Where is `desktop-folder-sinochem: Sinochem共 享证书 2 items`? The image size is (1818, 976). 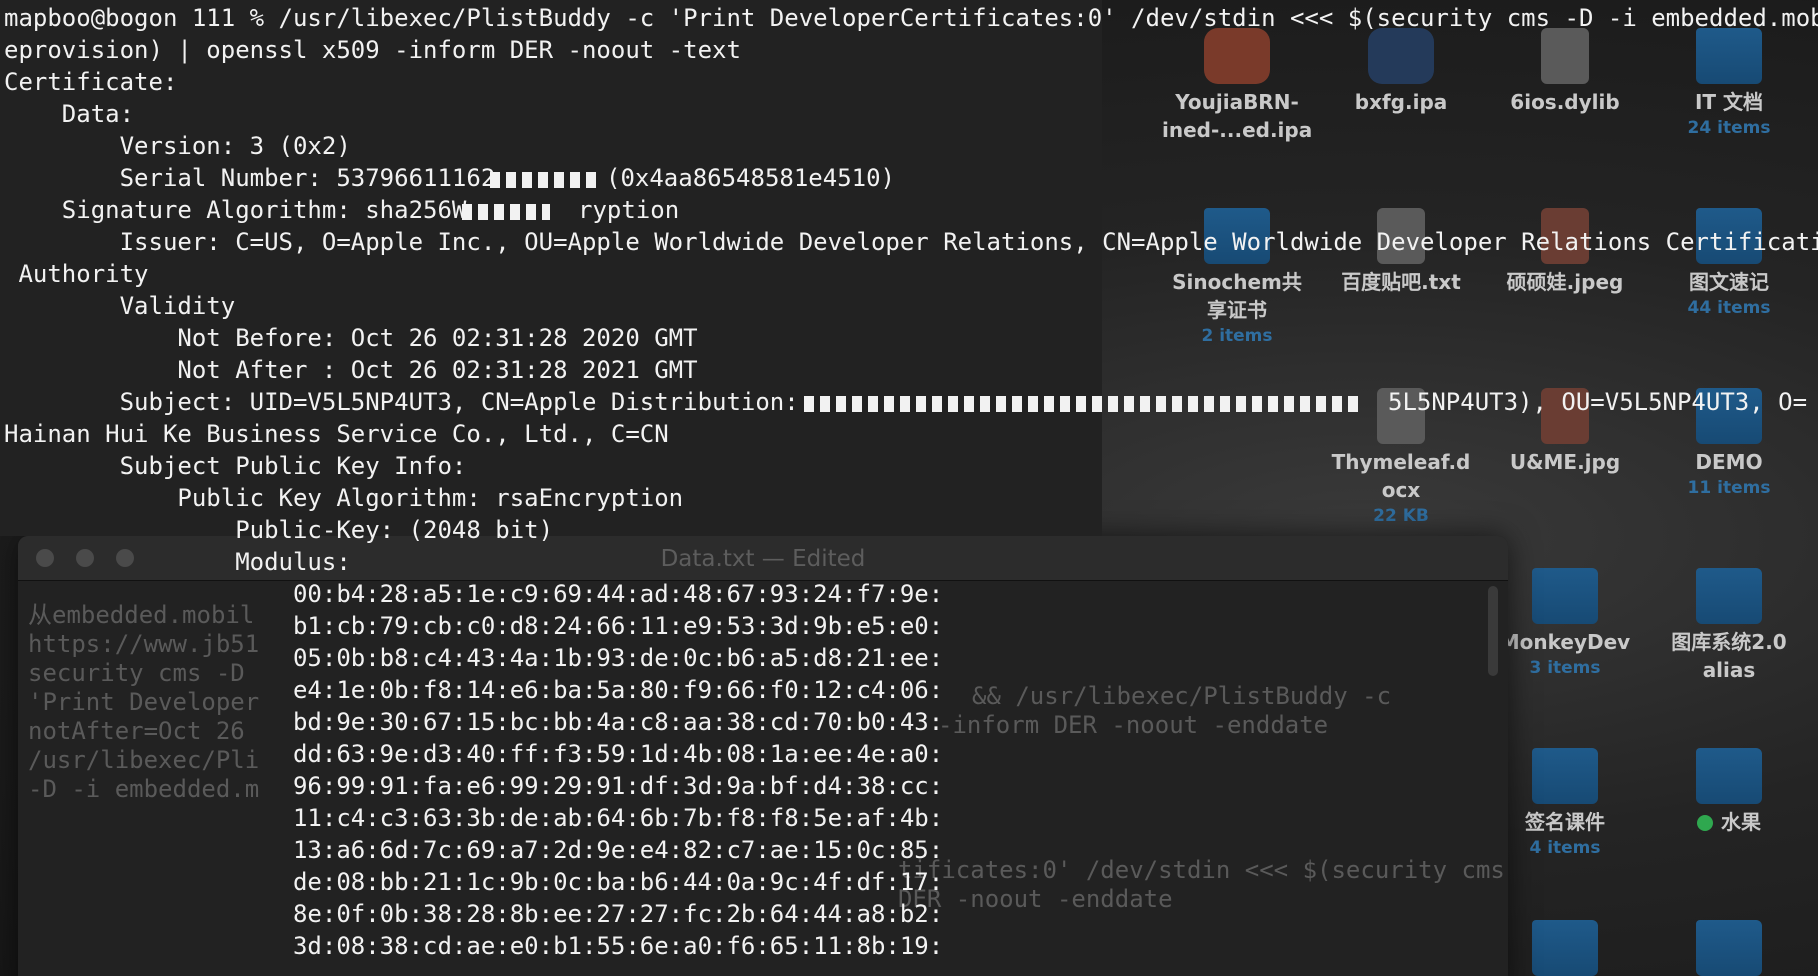
desktop-folder-sinochem: Sinochem共 享证书 2 items is located at coordinates (1237, 278).